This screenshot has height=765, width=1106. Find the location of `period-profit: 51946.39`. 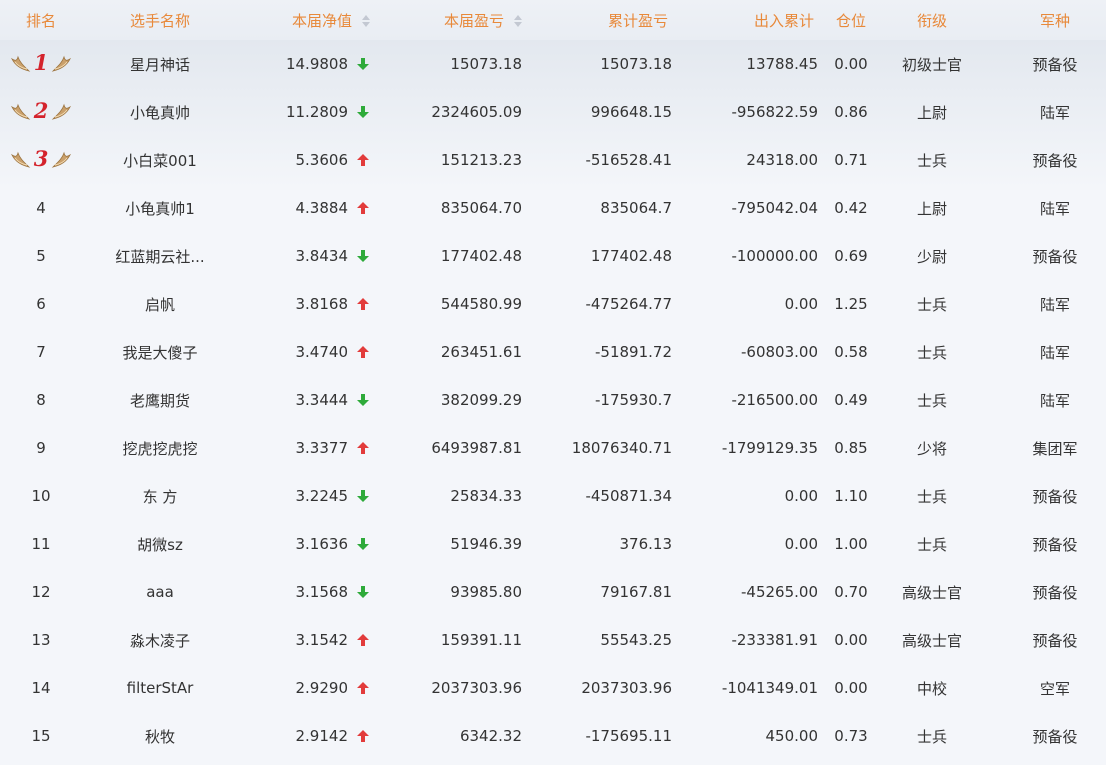

period-profit: 51946.39 is located at coordinates (486, 544).